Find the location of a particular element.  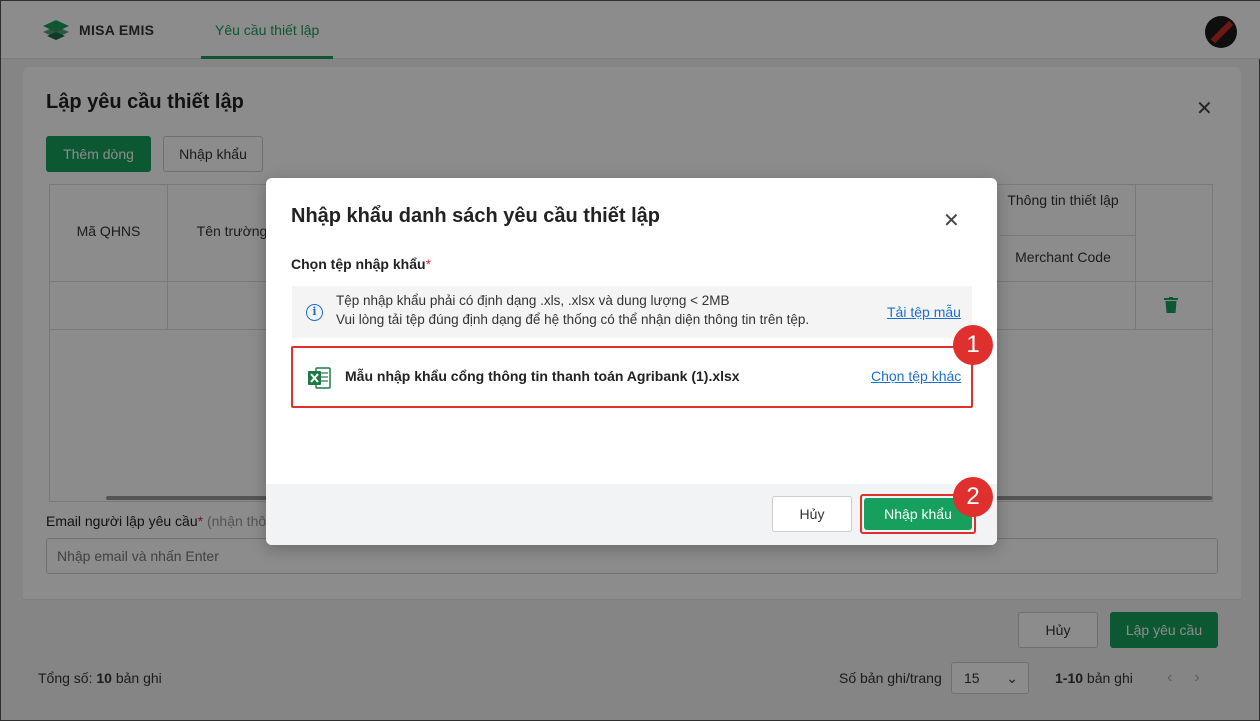

step-badge-2: 2 is located at coordinates (973, 497).